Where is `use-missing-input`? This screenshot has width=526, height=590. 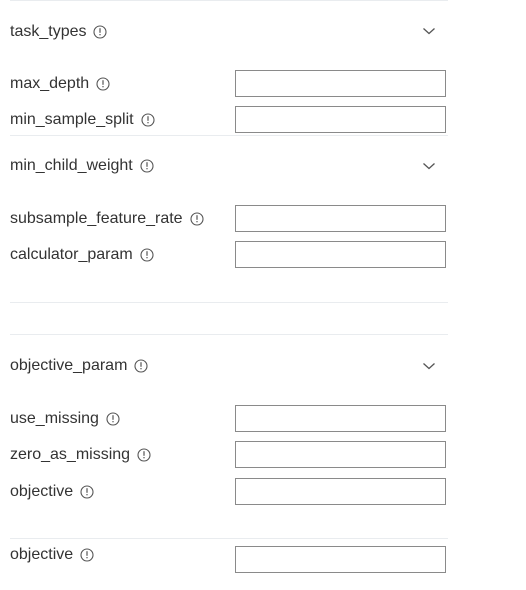
use-missing-input is located at coordinates (340, 418).